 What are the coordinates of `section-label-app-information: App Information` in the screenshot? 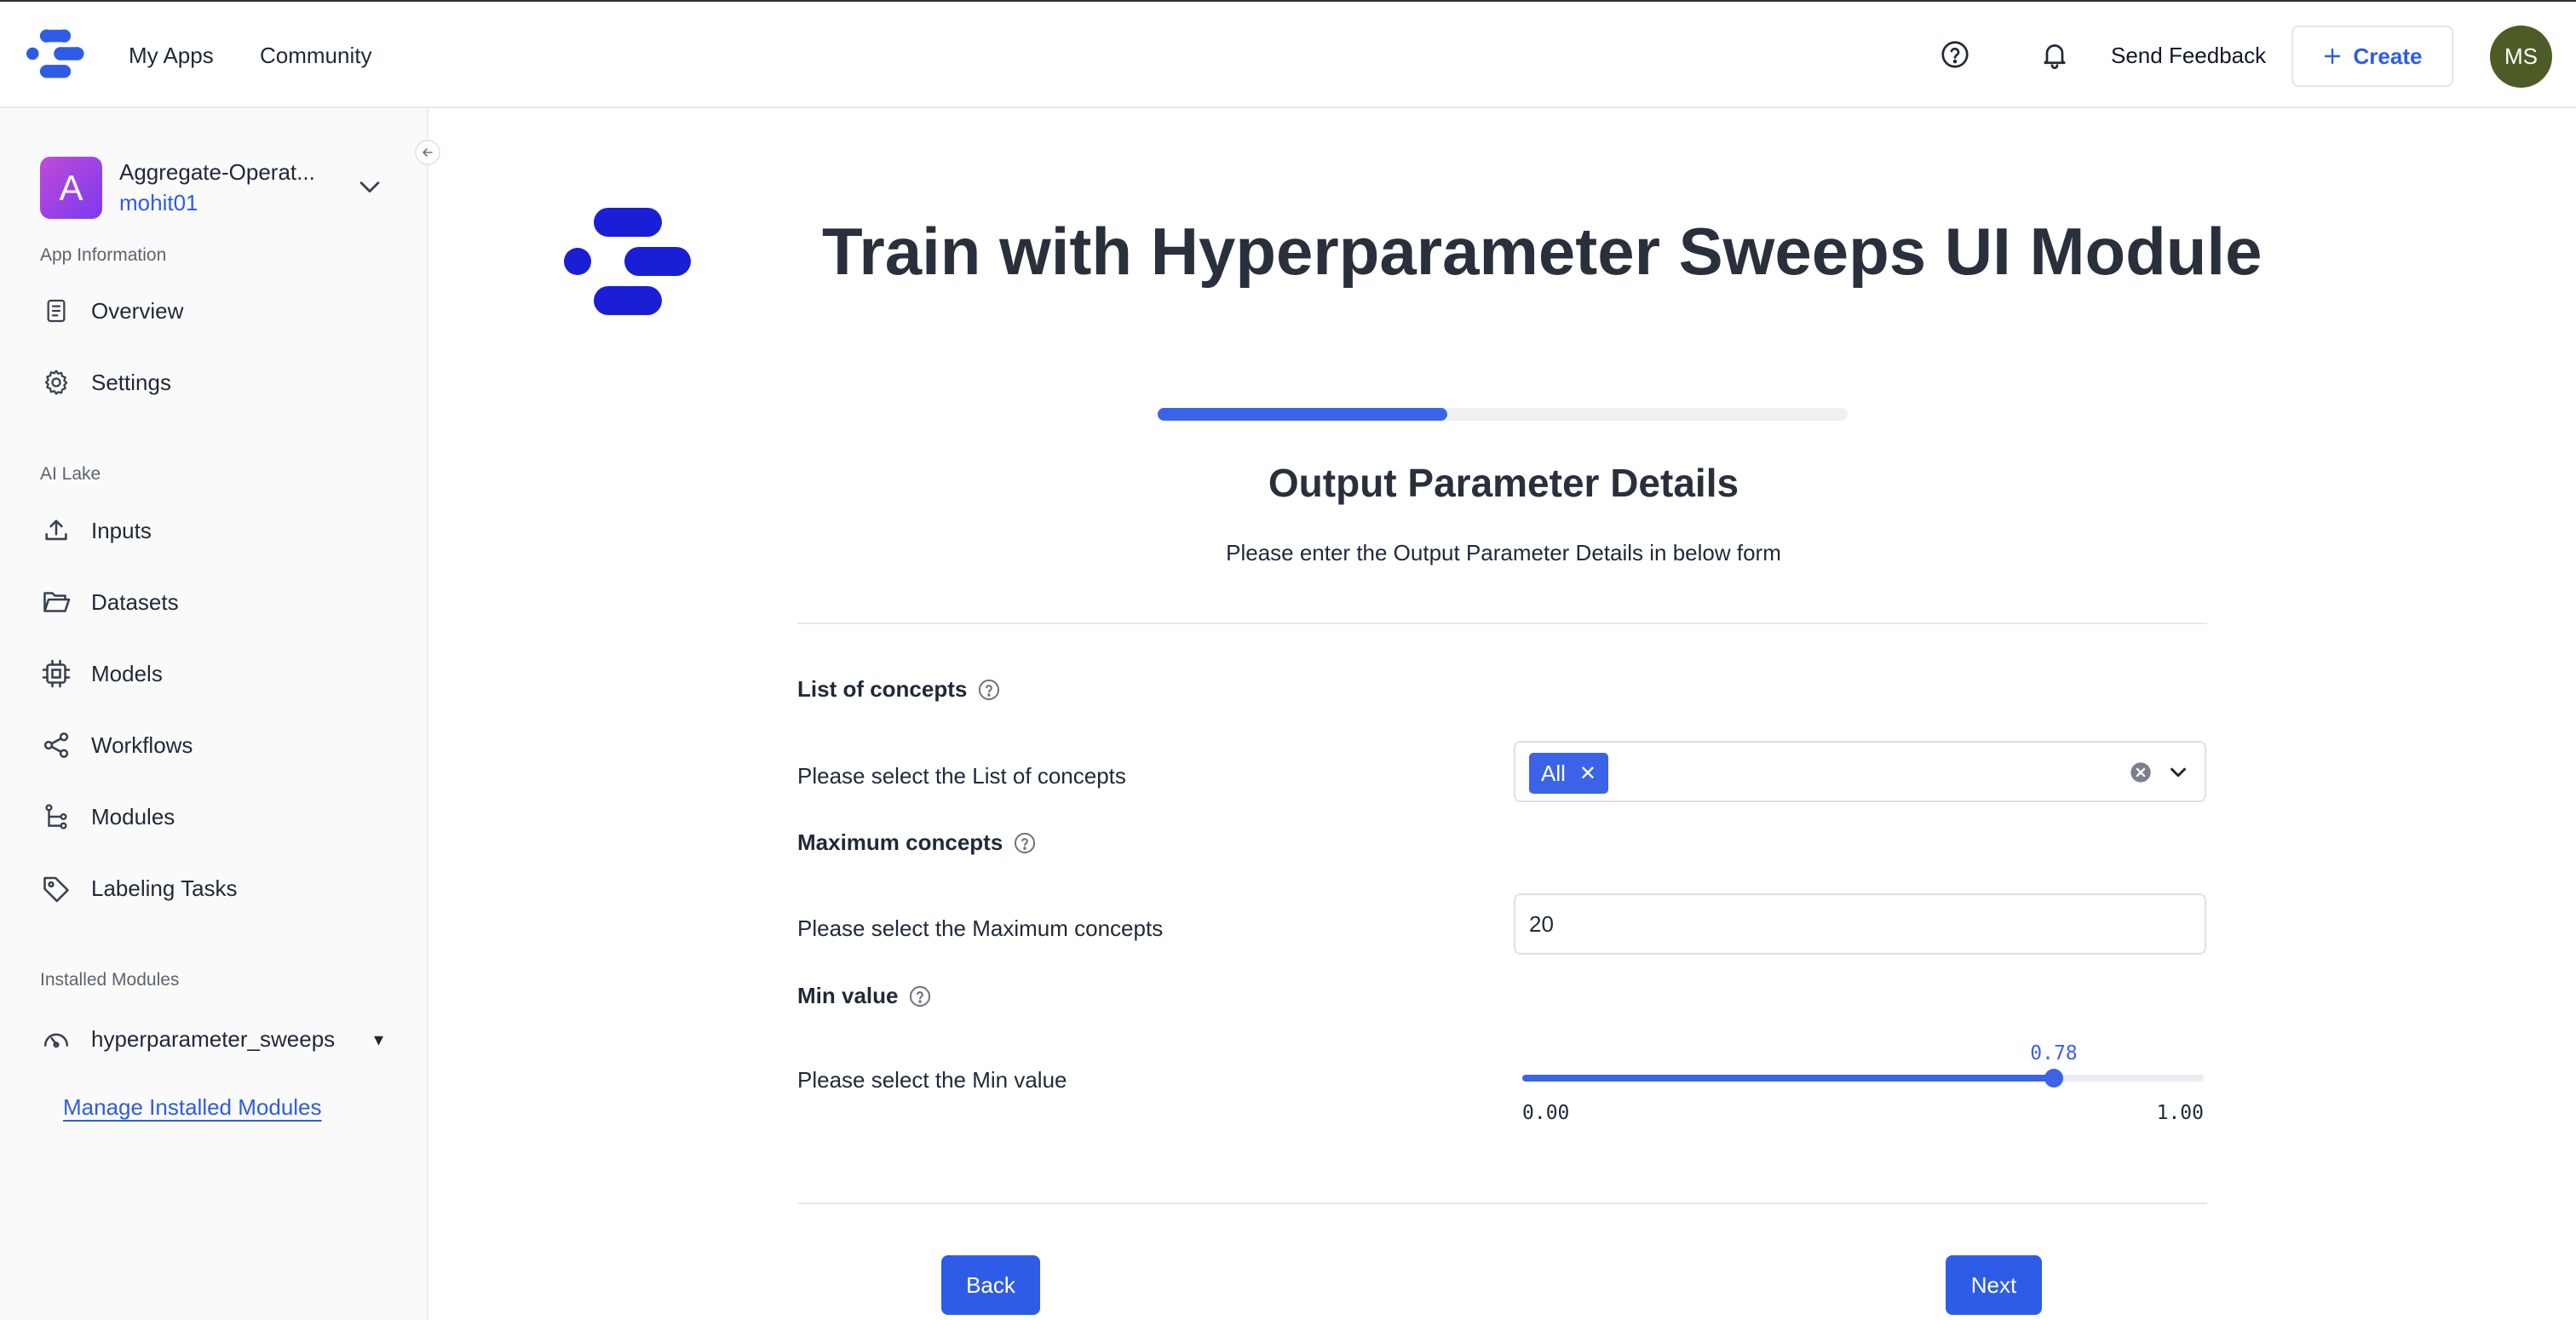 It's located at (104, 255).